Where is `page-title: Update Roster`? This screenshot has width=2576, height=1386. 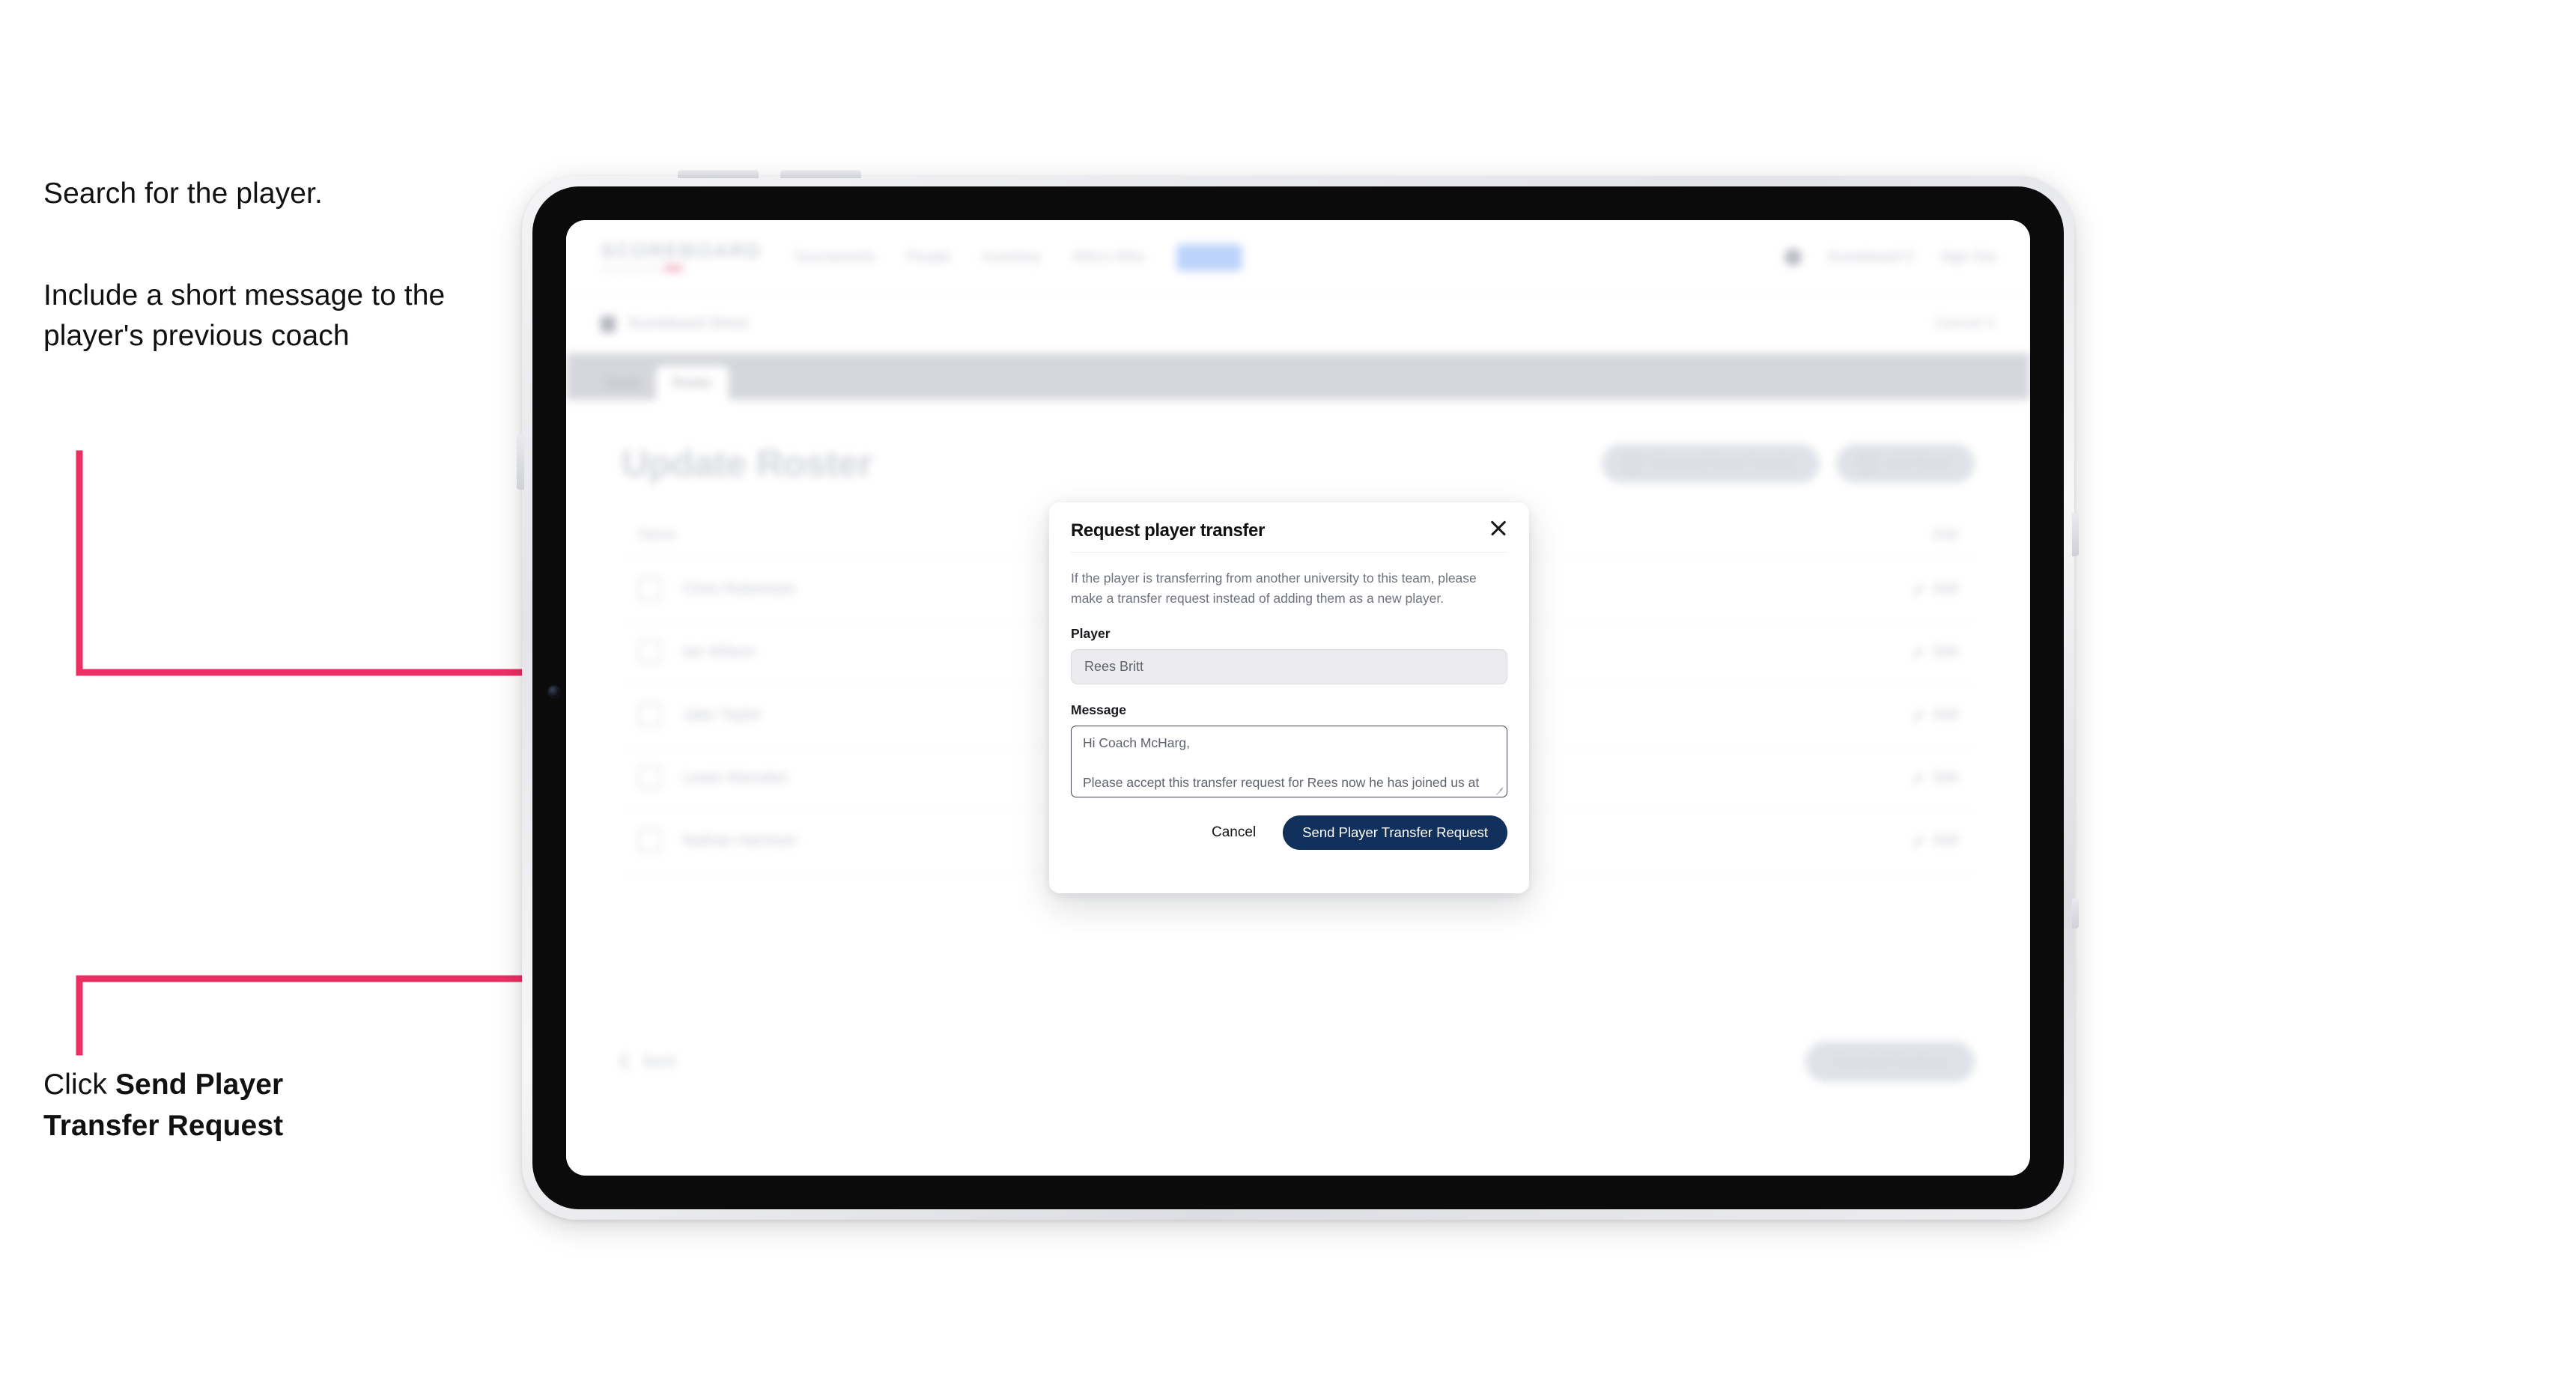
page-title: Update Roster is located at coordinates (747, 464).